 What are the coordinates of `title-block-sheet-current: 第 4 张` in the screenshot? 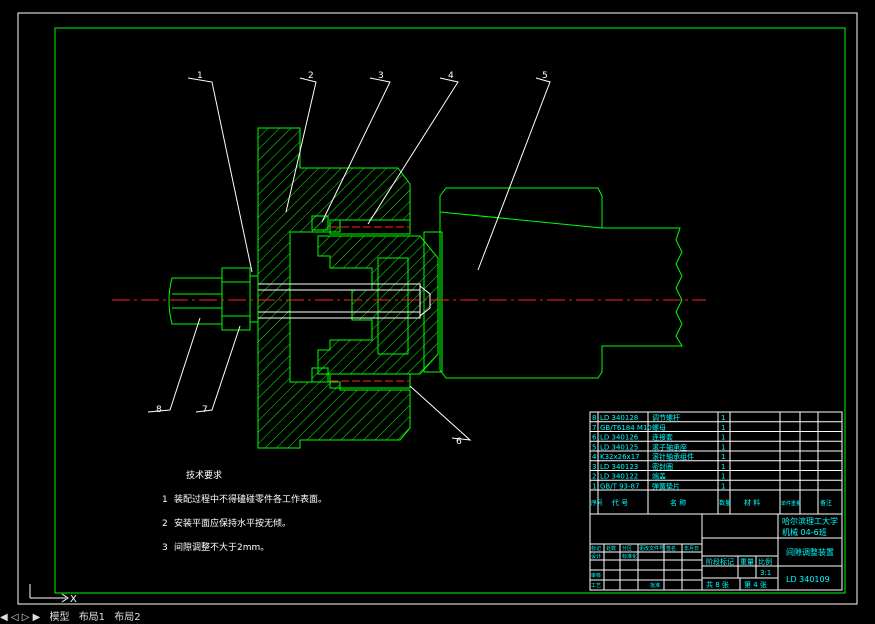 It's located at (755, 584).